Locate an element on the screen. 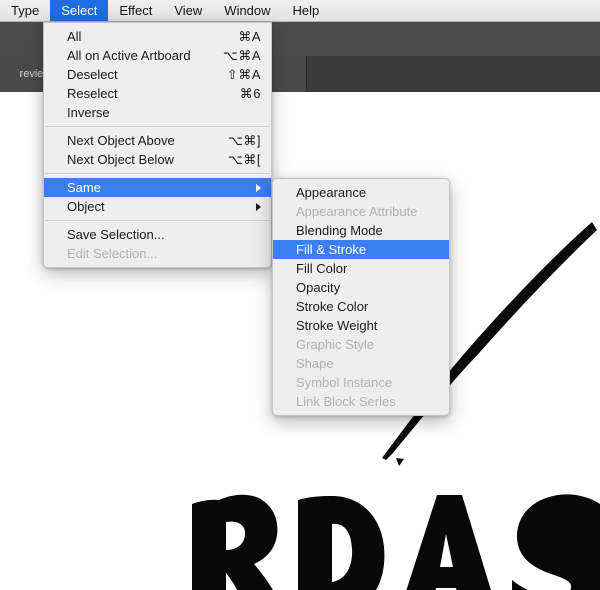 The image size is (600, 590). submenu-item-stroke-color: Stroke Color is located at coordinates (361, 306).